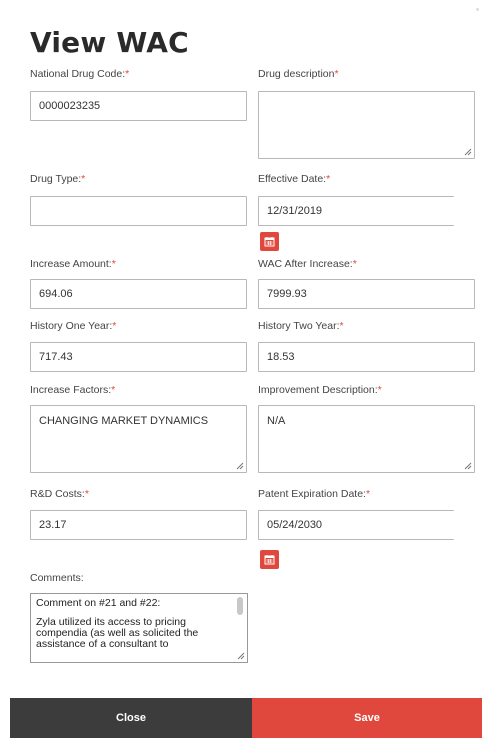 Image resolution: width=482 pixels, height=738 pixels. What do you see at coordinates (307, 264) in the screenshot?
I see `wac-after-increase-label: WAC After Increase:*` at bounding box center [307, 264].